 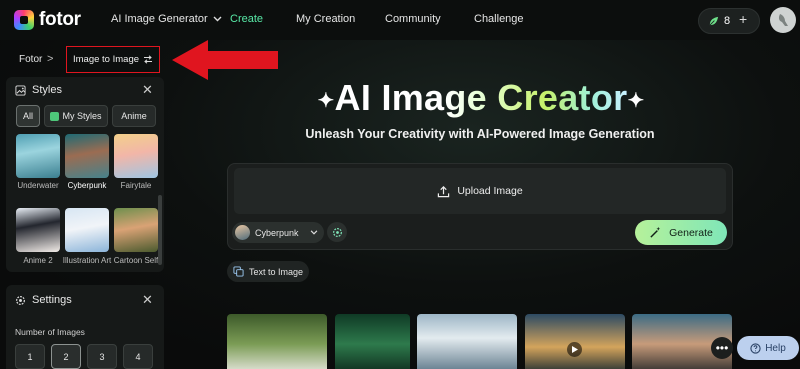 I want to click on text-to-image-icon, so click(x=238, y=271).